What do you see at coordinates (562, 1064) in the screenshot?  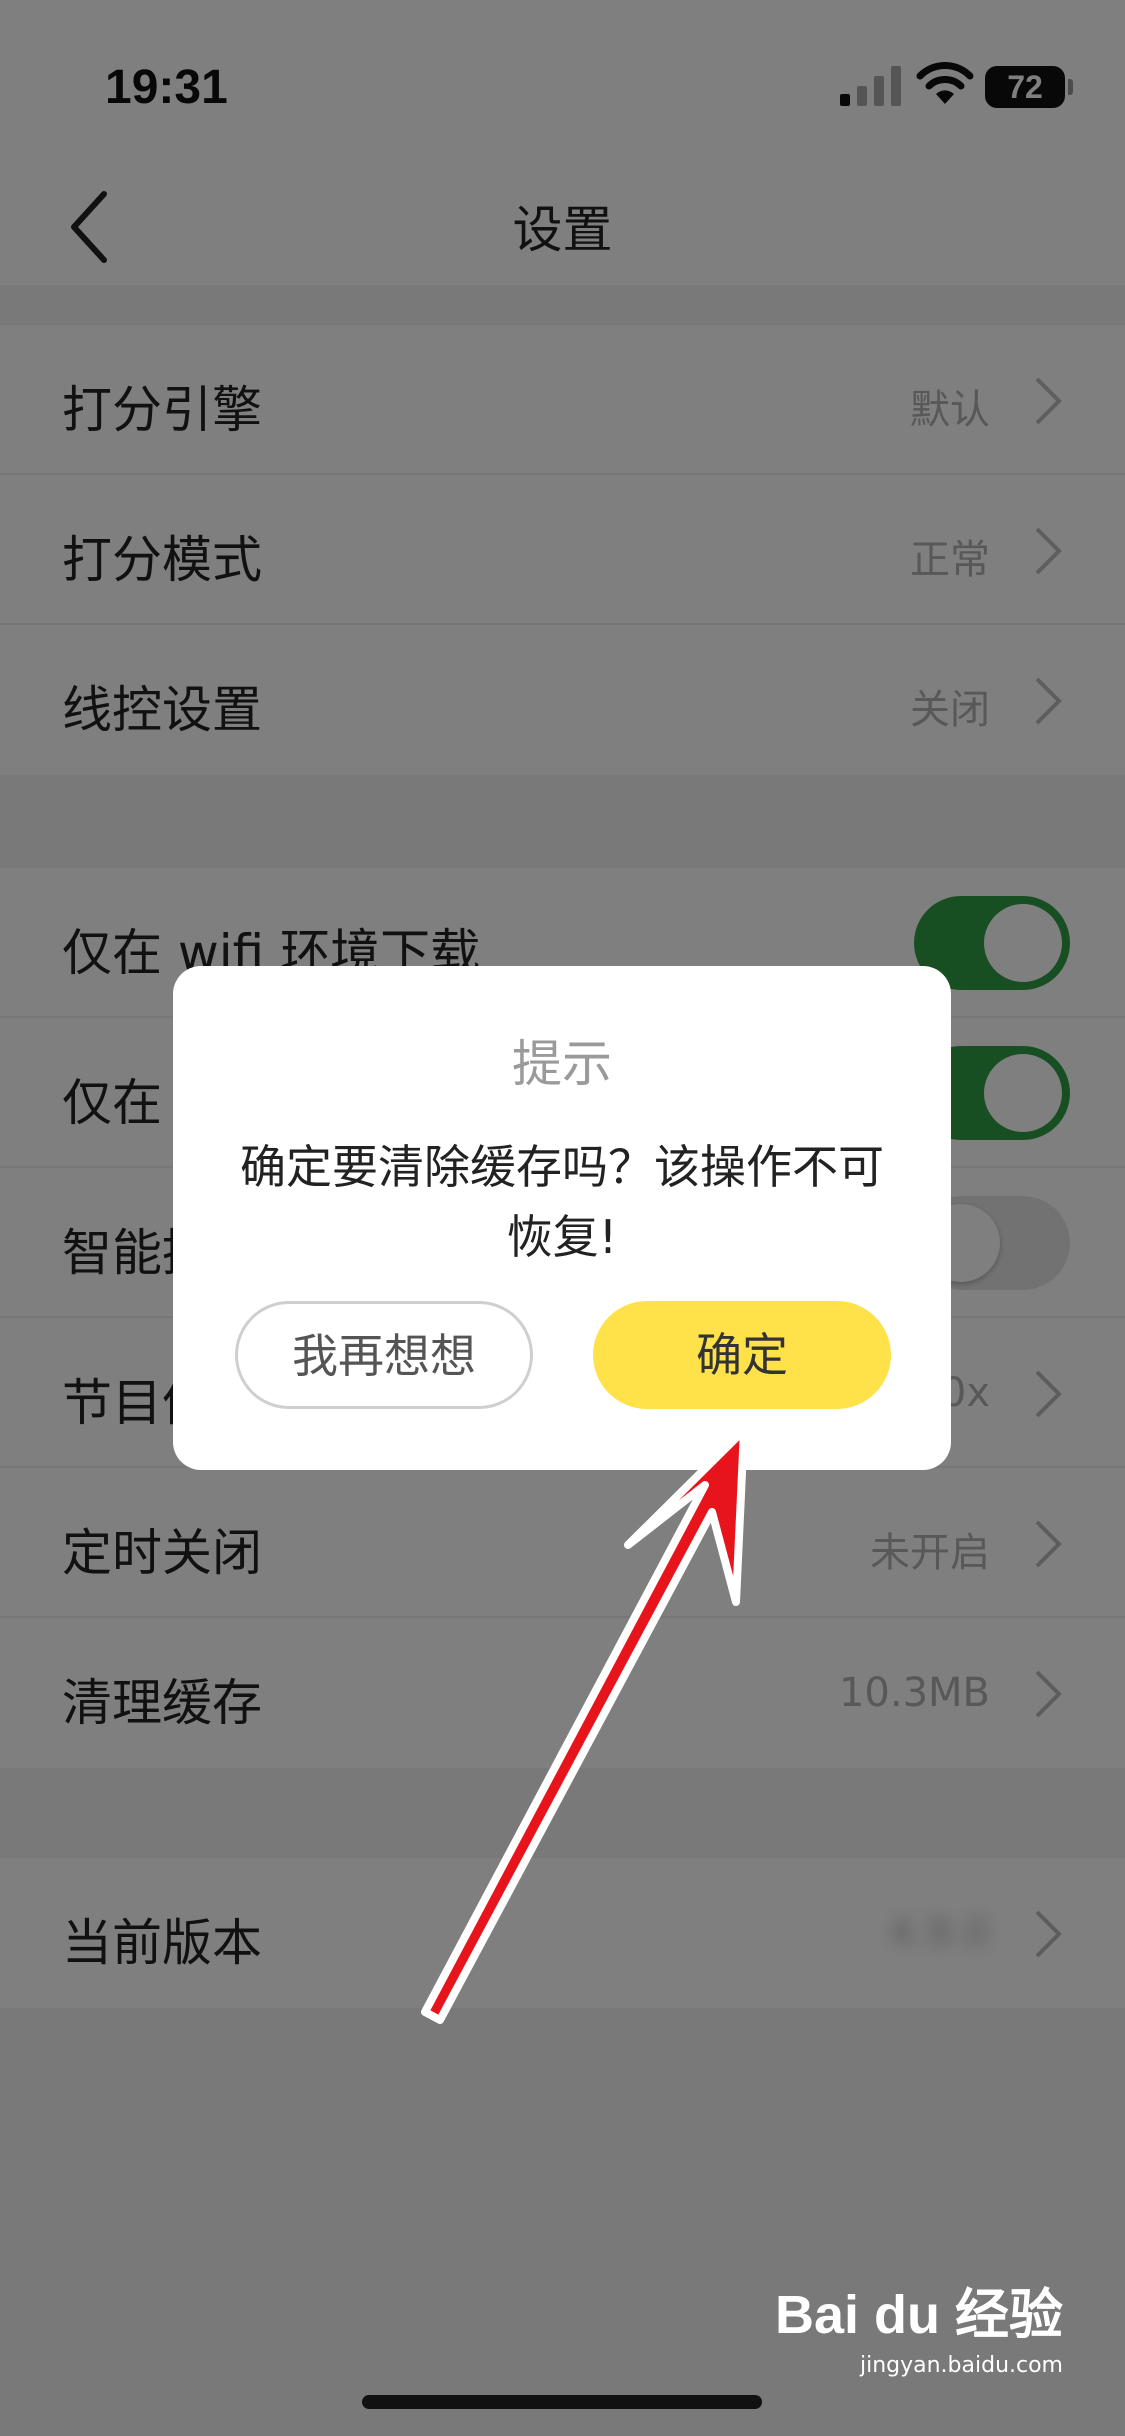 I see `dialog-title: 提示` at bounding box center [562, 1064].